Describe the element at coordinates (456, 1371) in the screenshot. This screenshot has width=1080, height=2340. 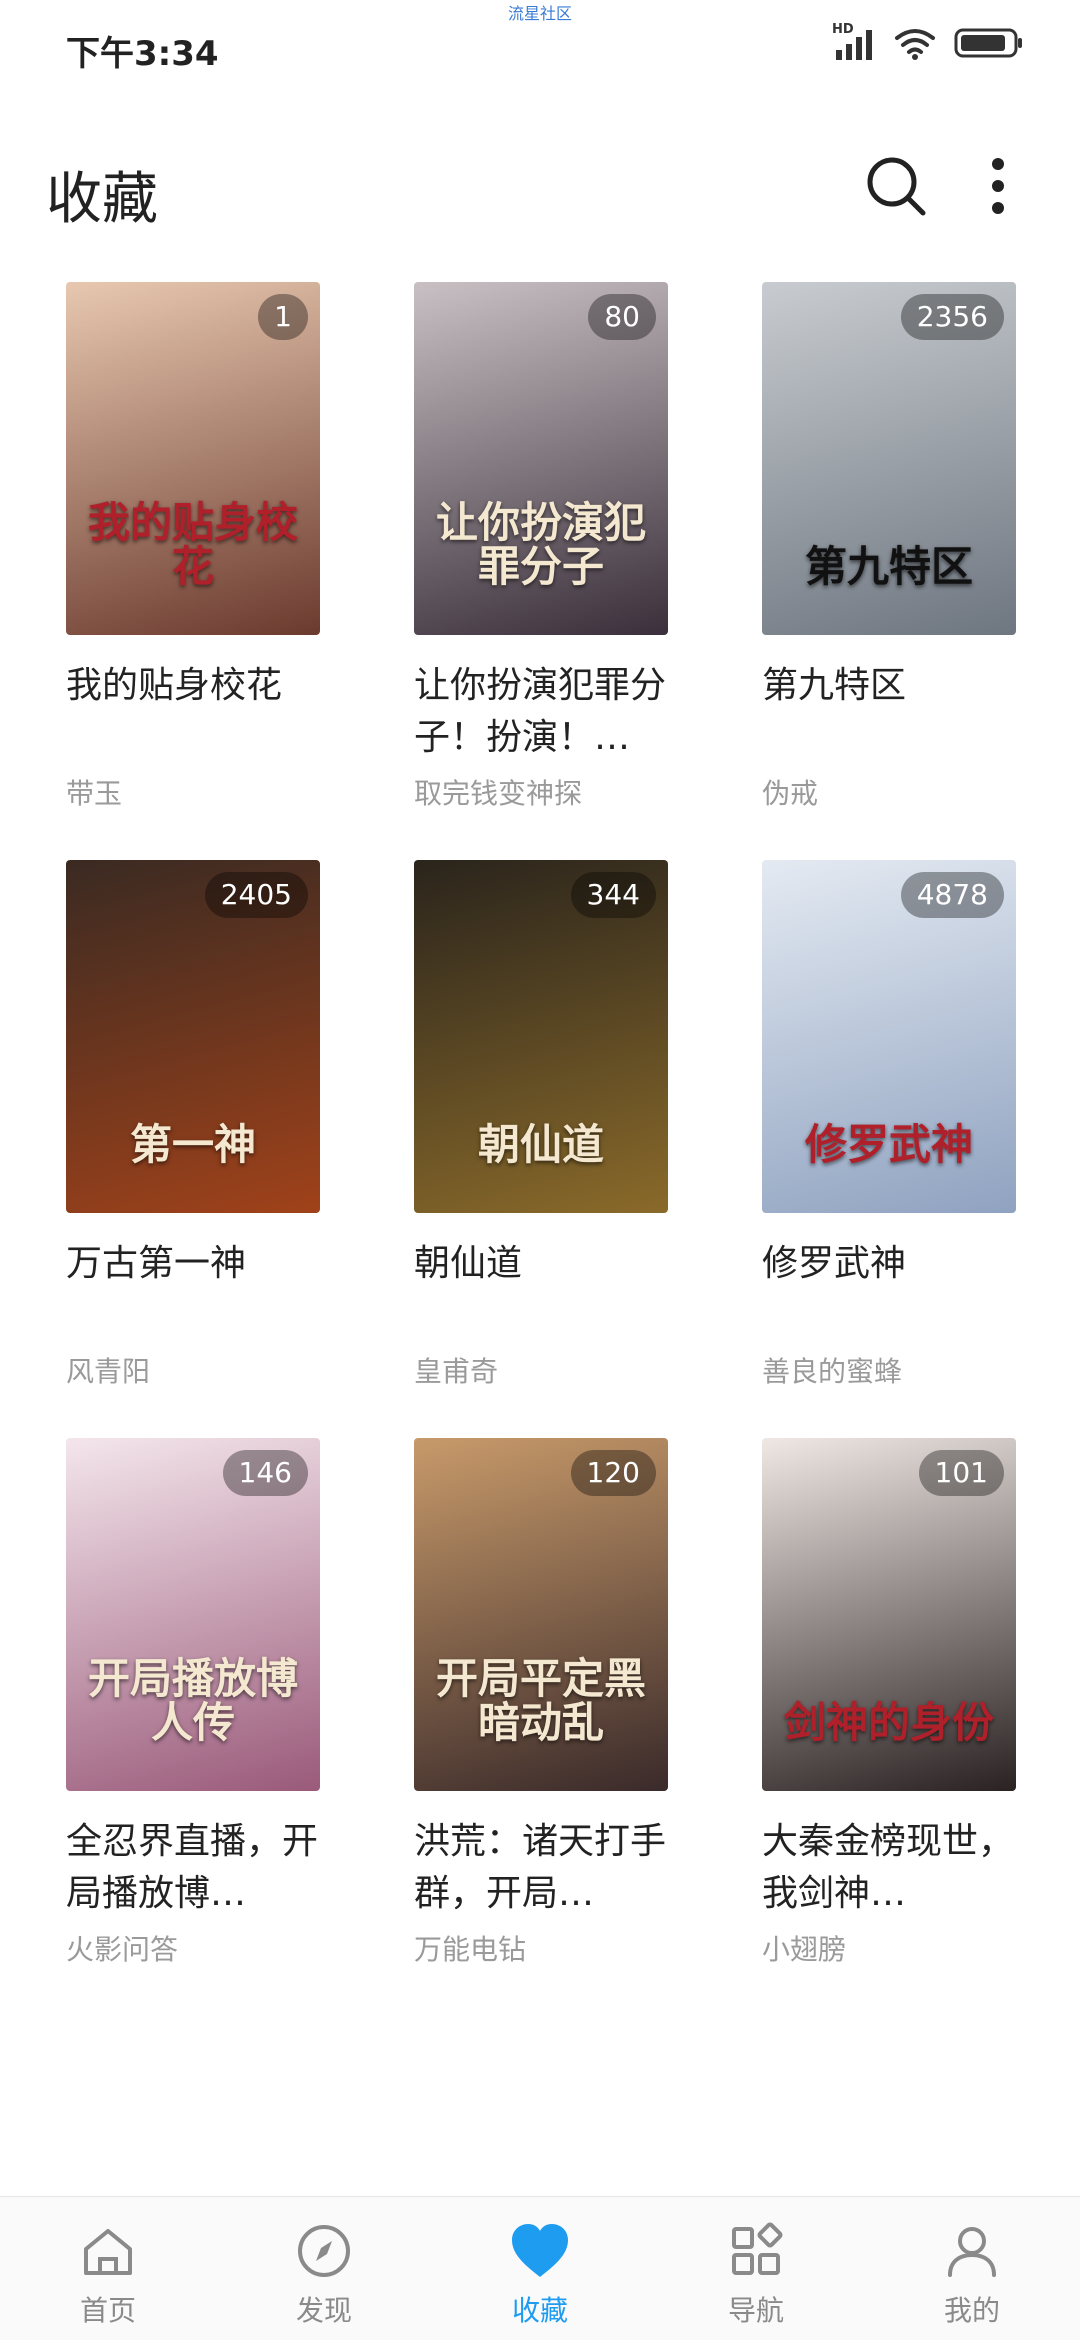
I see `book-author: 皇甫奇` at that location.